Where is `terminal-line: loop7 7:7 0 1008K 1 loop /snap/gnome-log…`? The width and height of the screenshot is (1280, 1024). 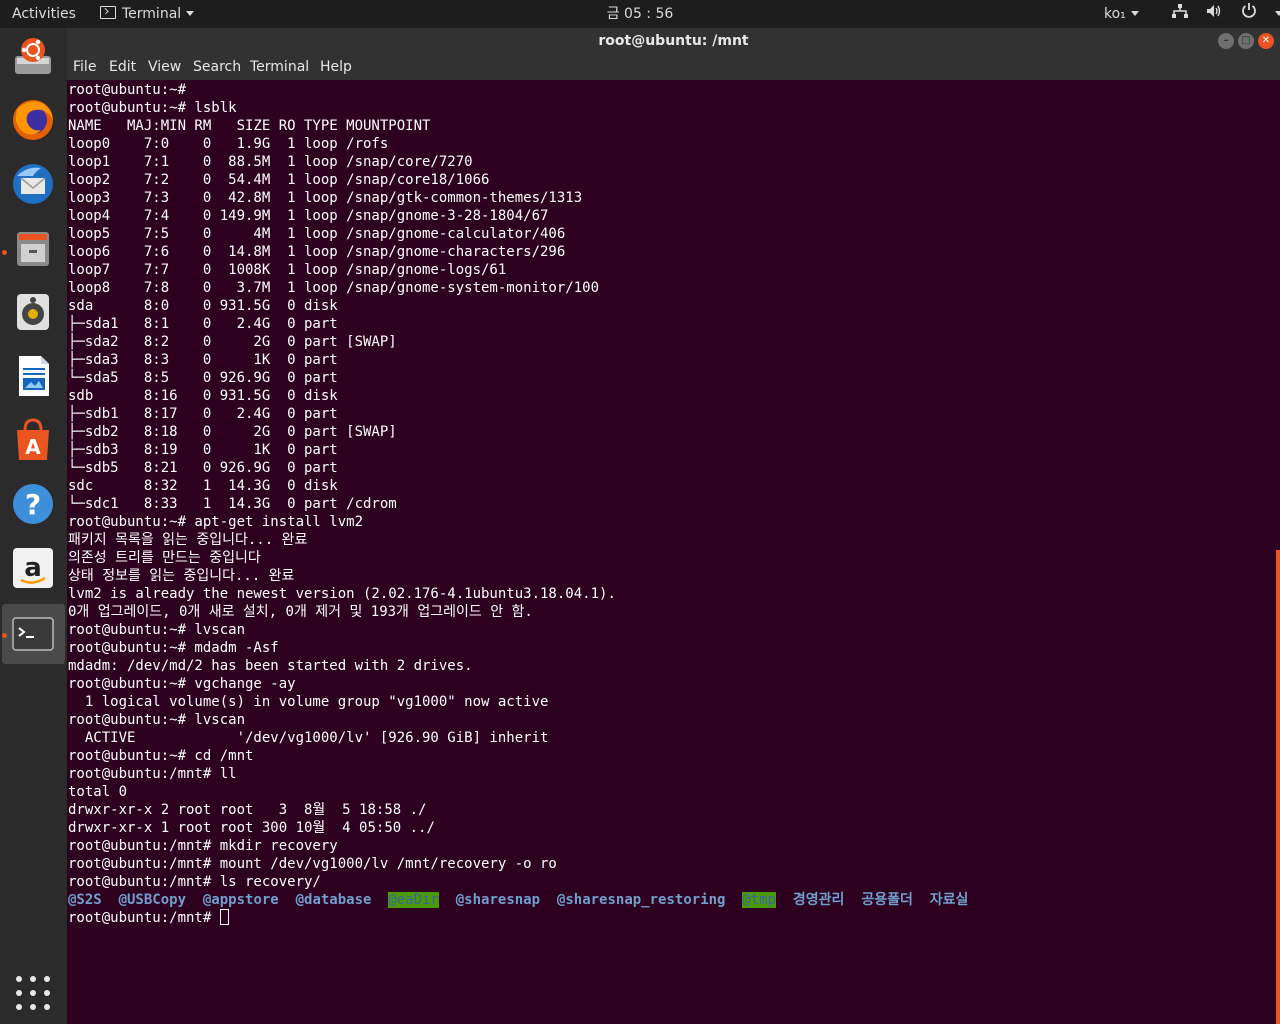 terminal-line: loop7 7:7 0 1008K 1 loop /snap/gnome-log… is located at coordinates (287, 270).